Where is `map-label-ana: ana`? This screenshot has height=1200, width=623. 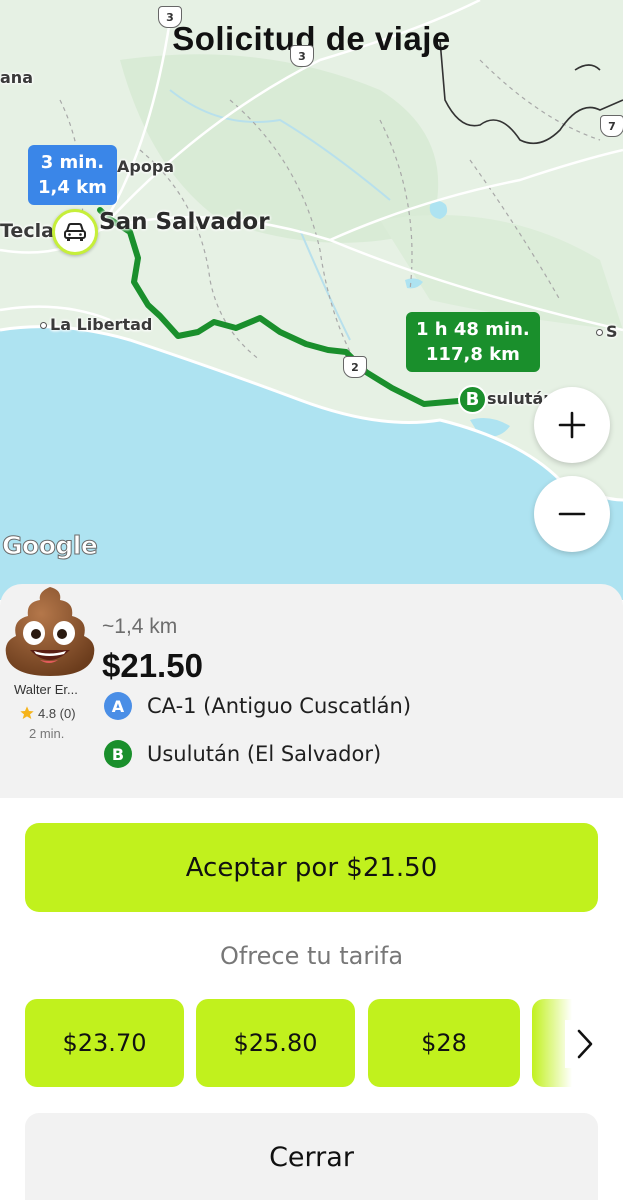 map-label-ana: ana is located at coordinates (16, 77).